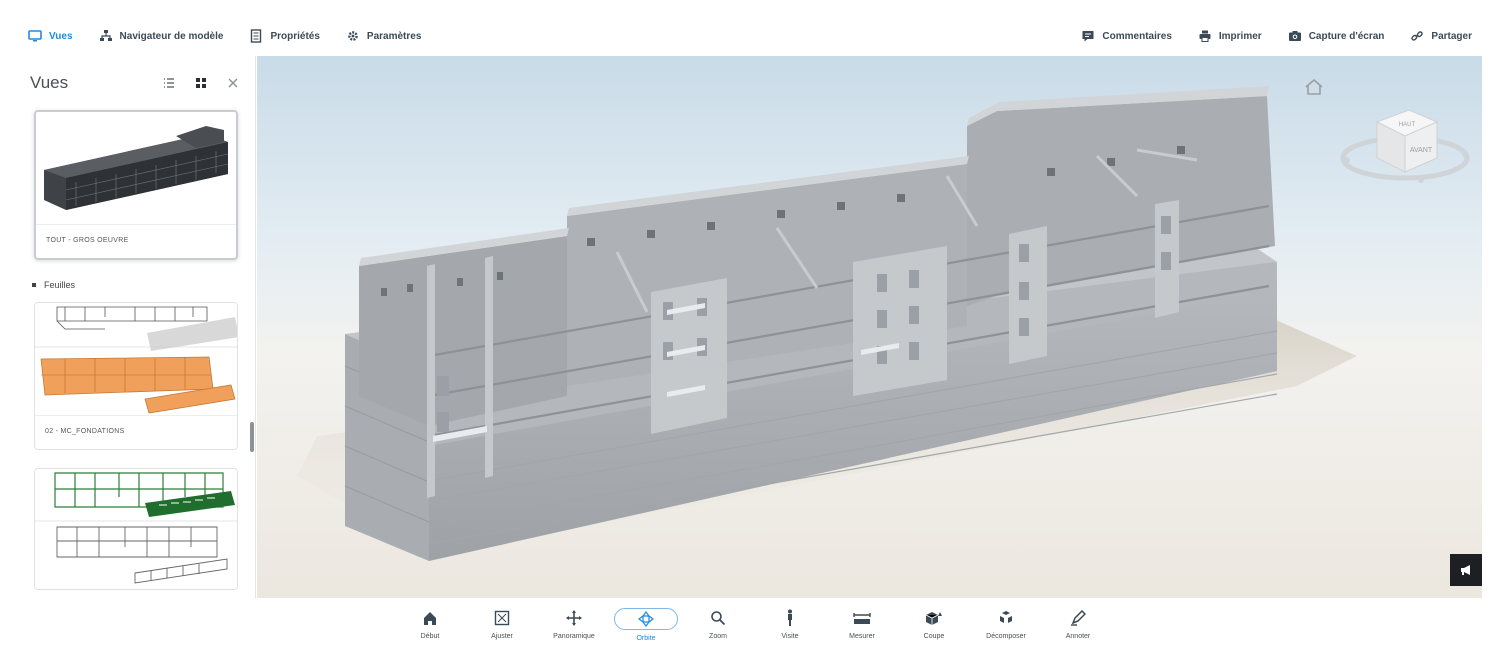 The height and width of the screenshot is (662, 1500). What do you see at coordinates (646, 619) in the screenshot?
I see `orbit-icon` at bounding box center [646, 619].